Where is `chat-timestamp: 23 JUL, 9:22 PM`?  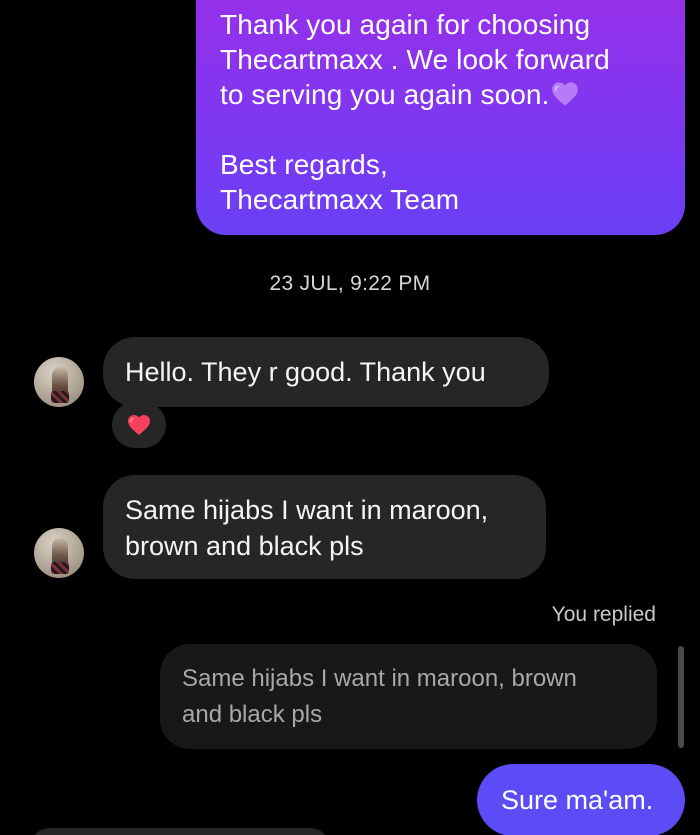 chat-timestamp: 23 JUL, 9:22 PM is located at coordinates (350, 283).